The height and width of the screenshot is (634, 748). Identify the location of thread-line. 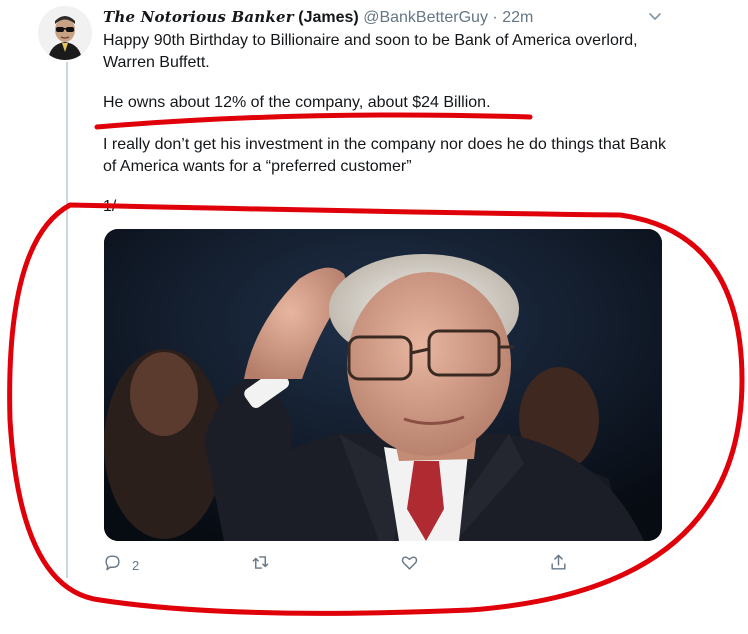
(67, 320).